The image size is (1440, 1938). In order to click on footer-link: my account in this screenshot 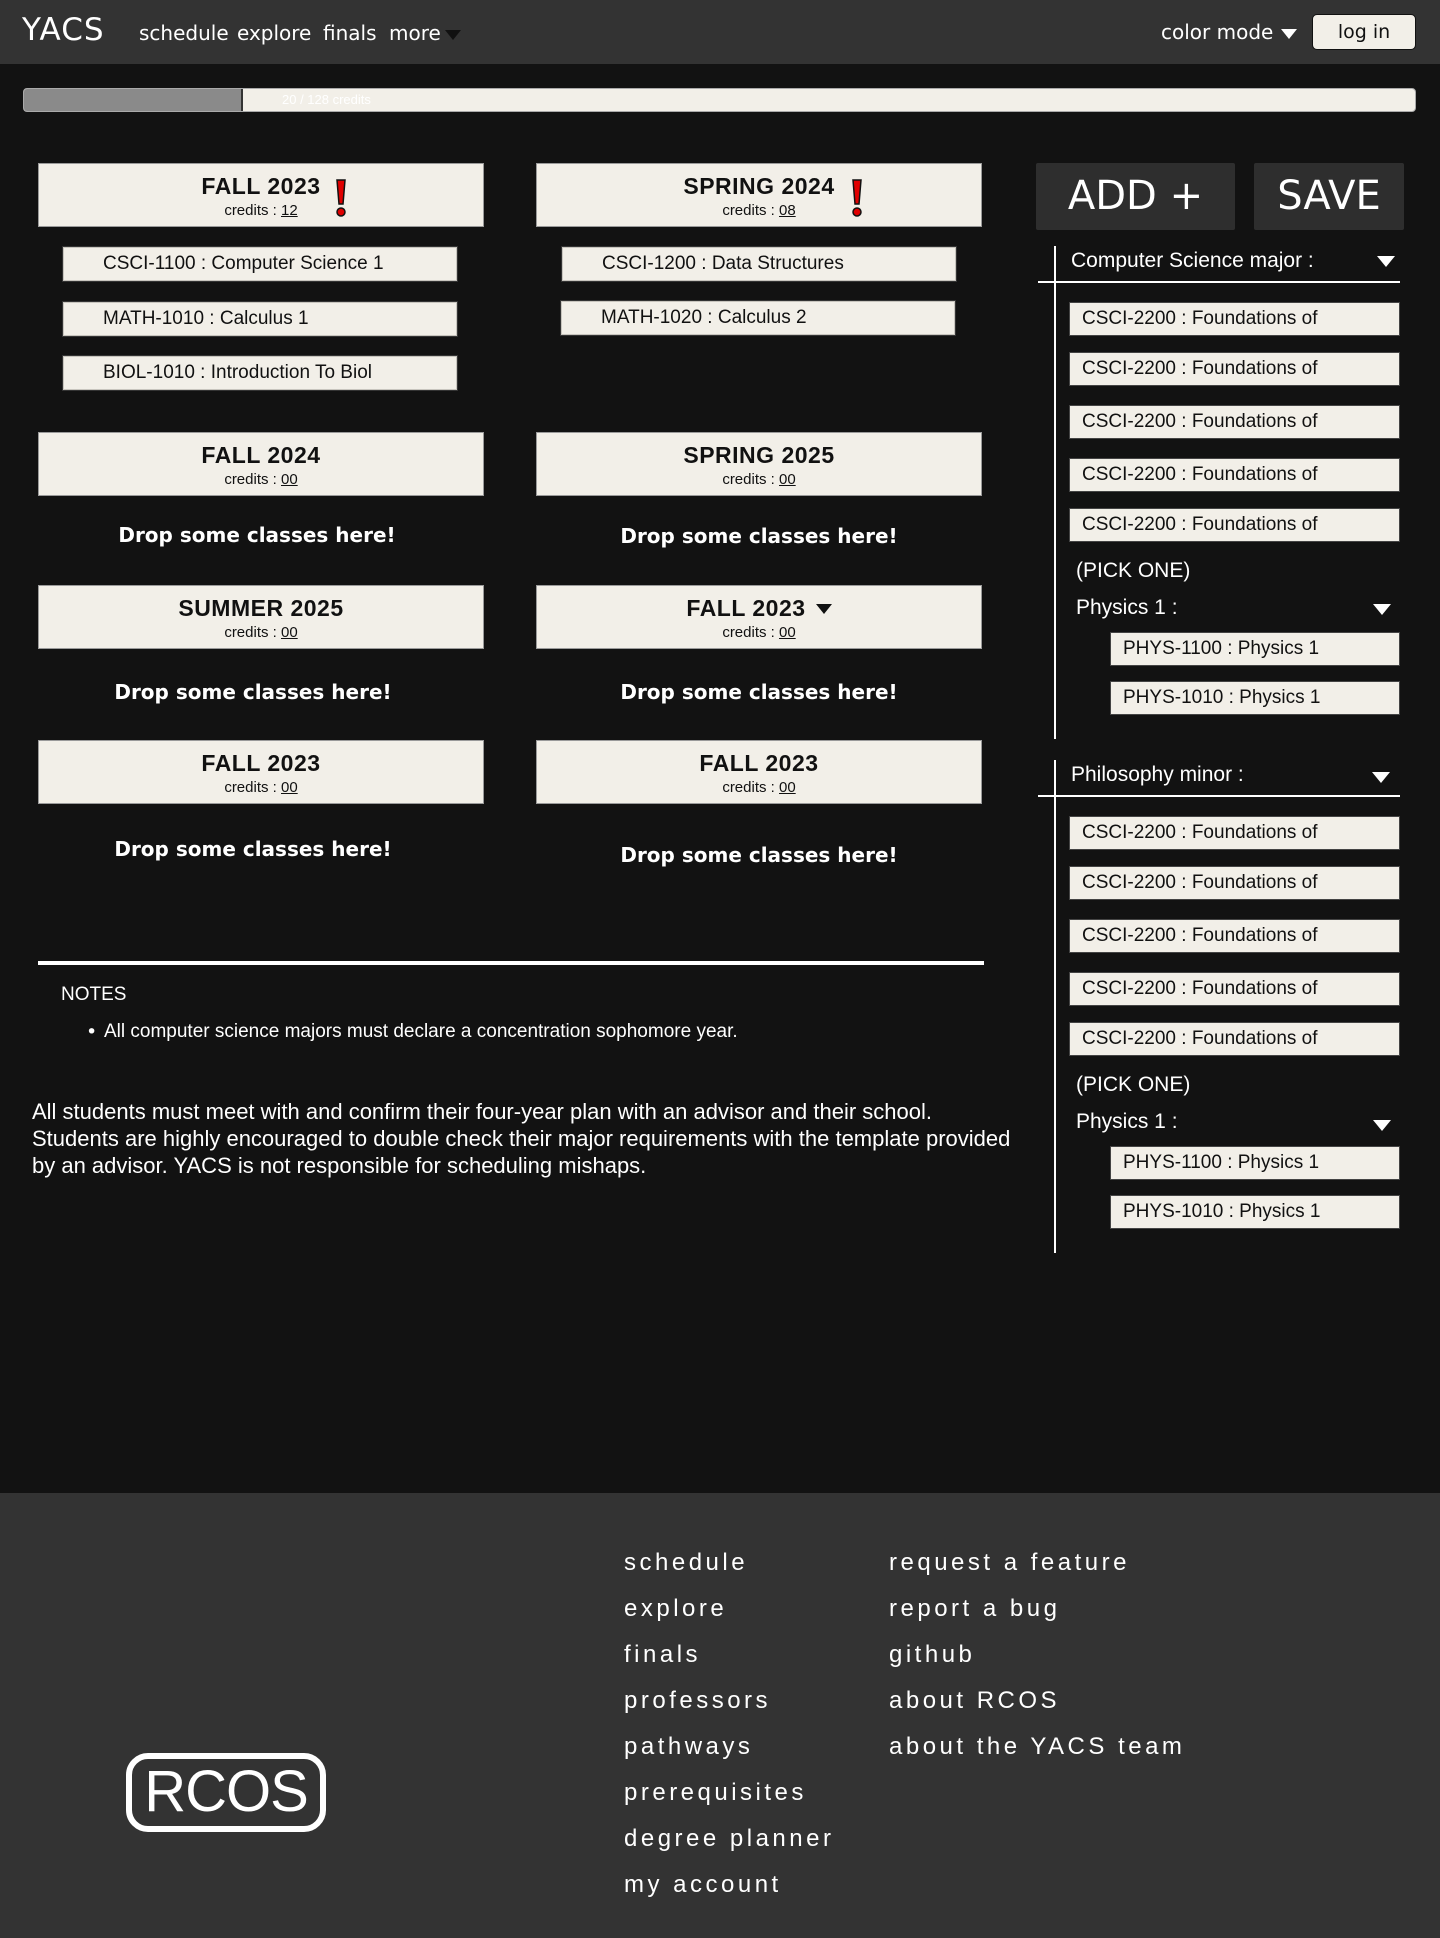, I will do `click(703, 1885)`.